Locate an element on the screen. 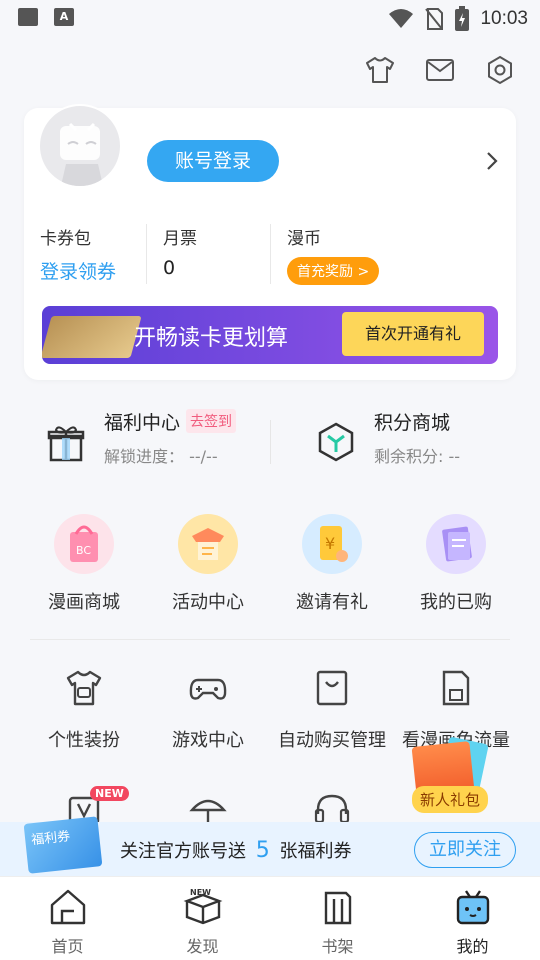  section-divider is located at coordinates (270, 639).